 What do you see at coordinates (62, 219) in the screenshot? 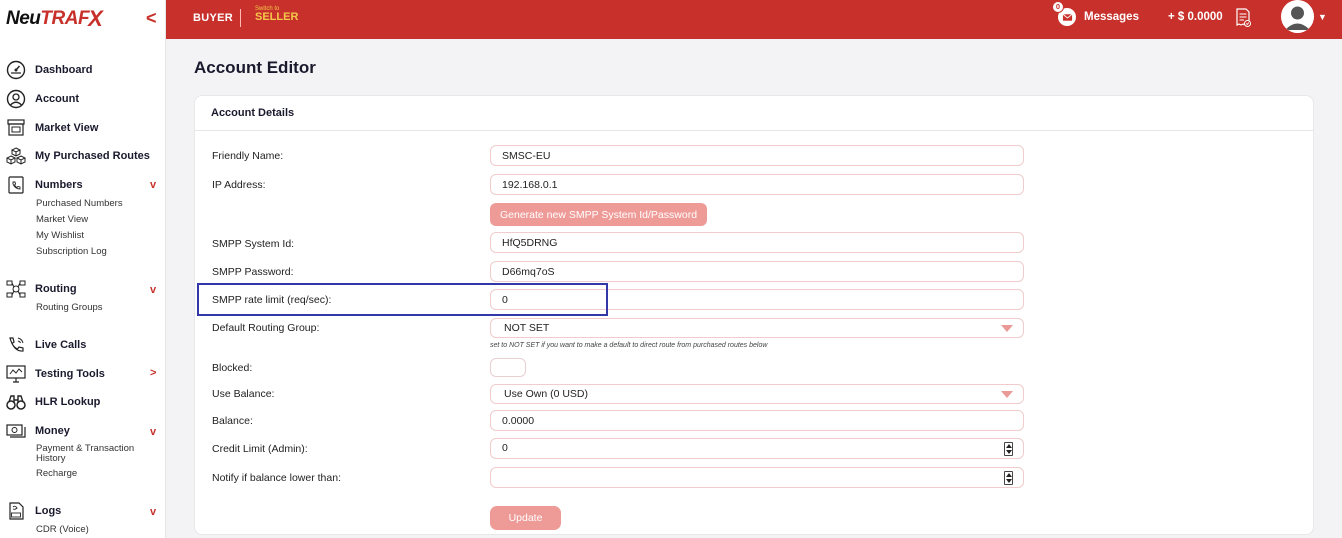
I see `sidebar-subitem-market-view: Market View` at bounding box center [62, 219].